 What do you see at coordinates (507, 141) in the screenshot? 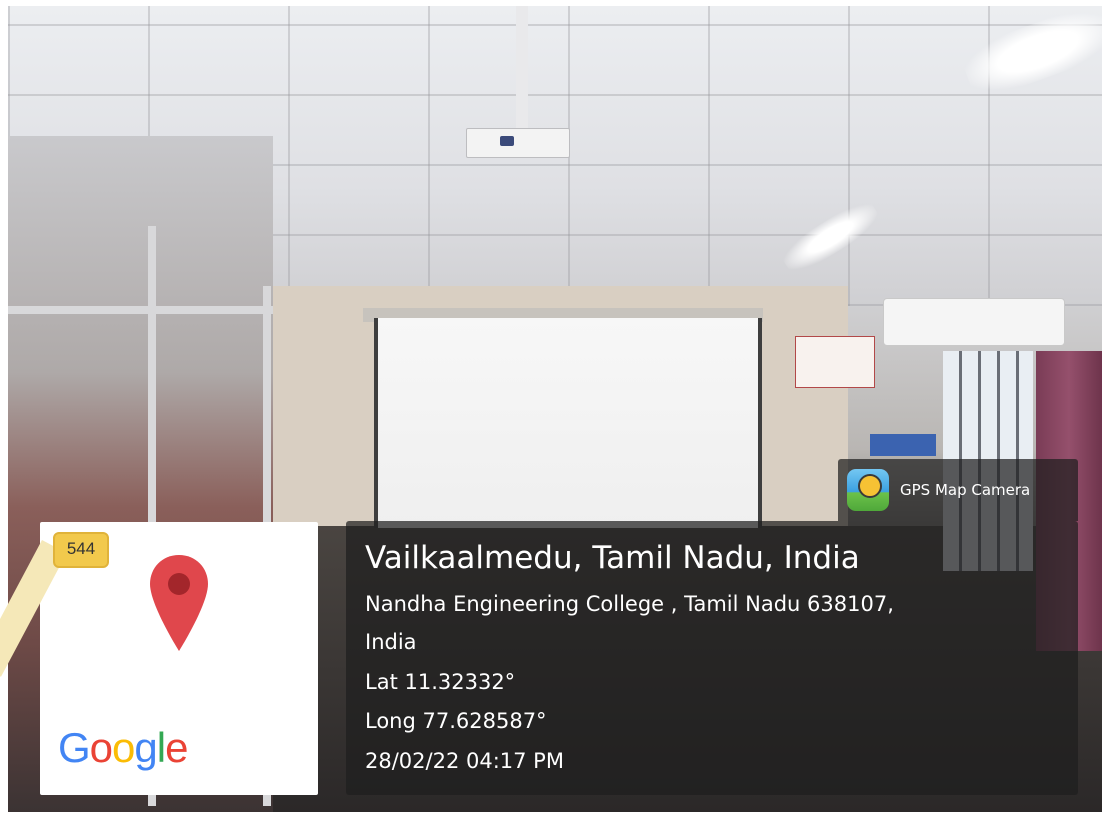
I see `projector-lens` at bounding box center [507, 141].